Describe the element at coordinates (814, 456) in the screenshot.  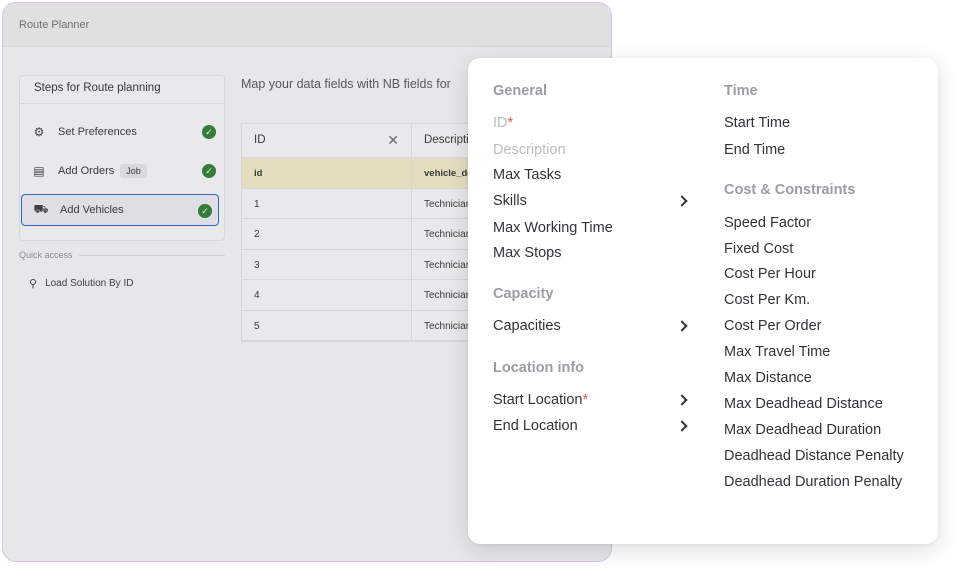
I see `option-deadhead-distance-penalty: Deadhead Distance Penalty` at that location.